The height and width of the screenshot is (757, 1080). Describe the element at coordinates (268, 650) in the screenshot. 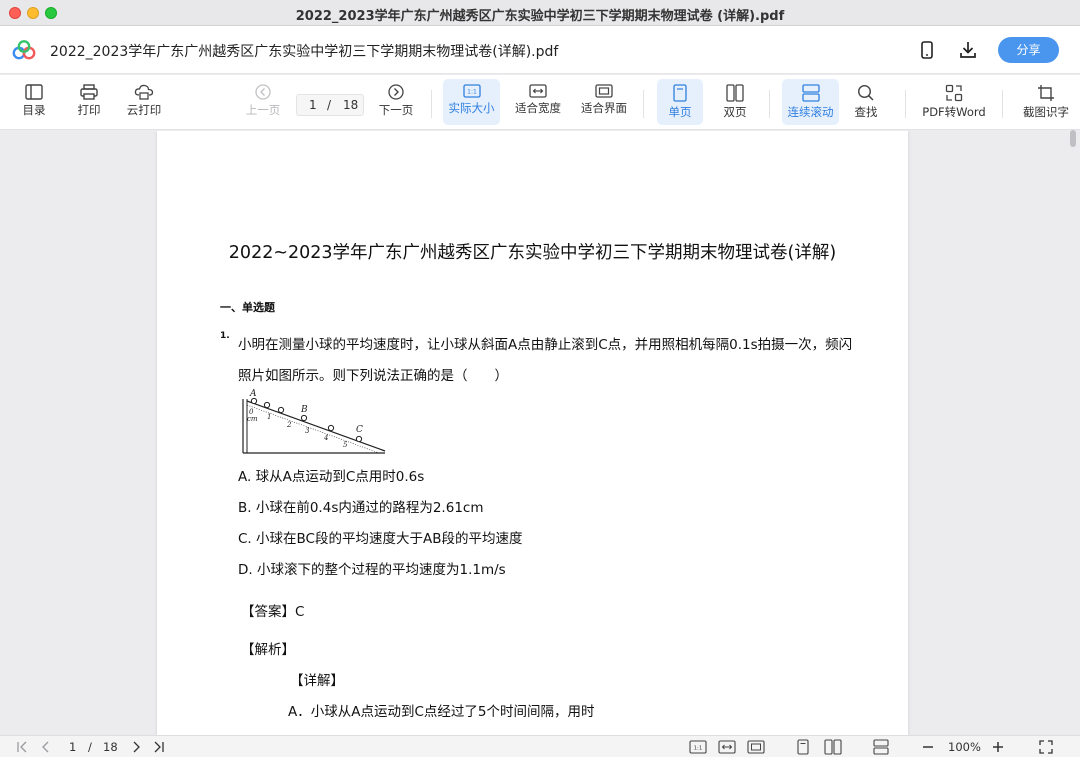

I see `analysis-heading: 【解析】` at that location.